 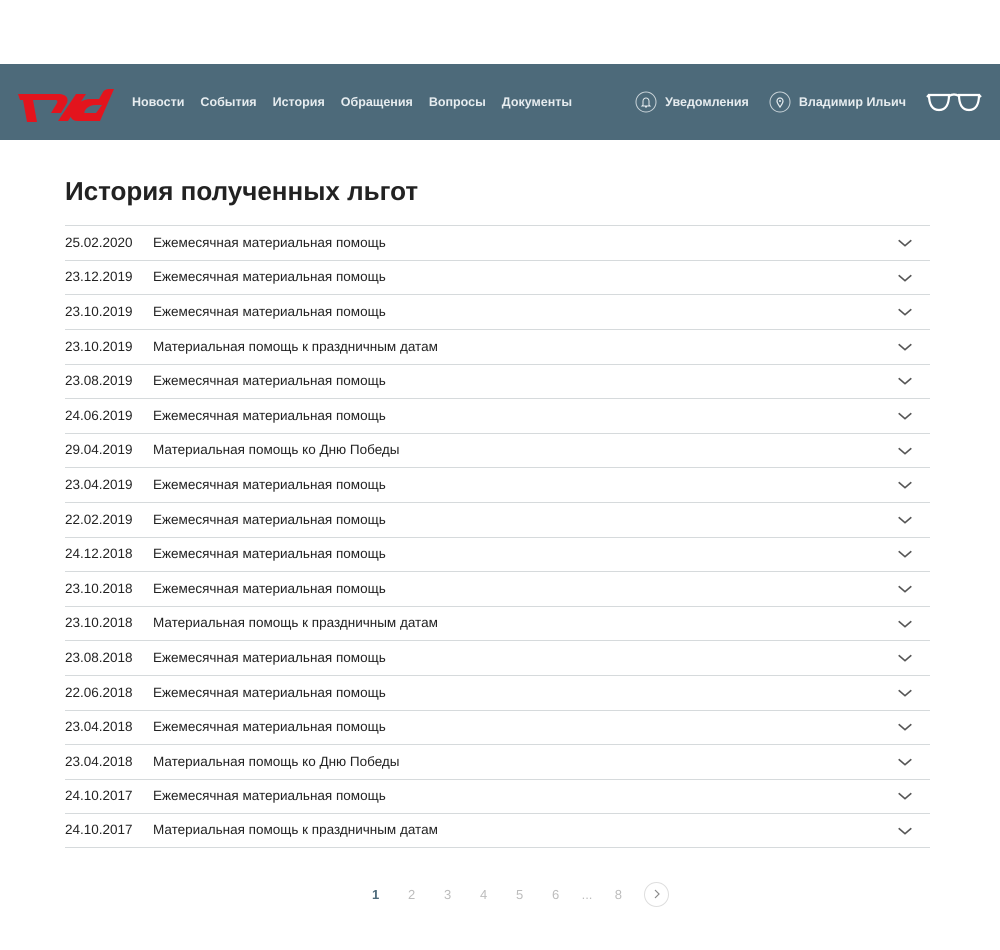 What do you see at coordinates (376, 894) in the screenshot?
I see `page-button: 1` at bounding box center [376, 894].